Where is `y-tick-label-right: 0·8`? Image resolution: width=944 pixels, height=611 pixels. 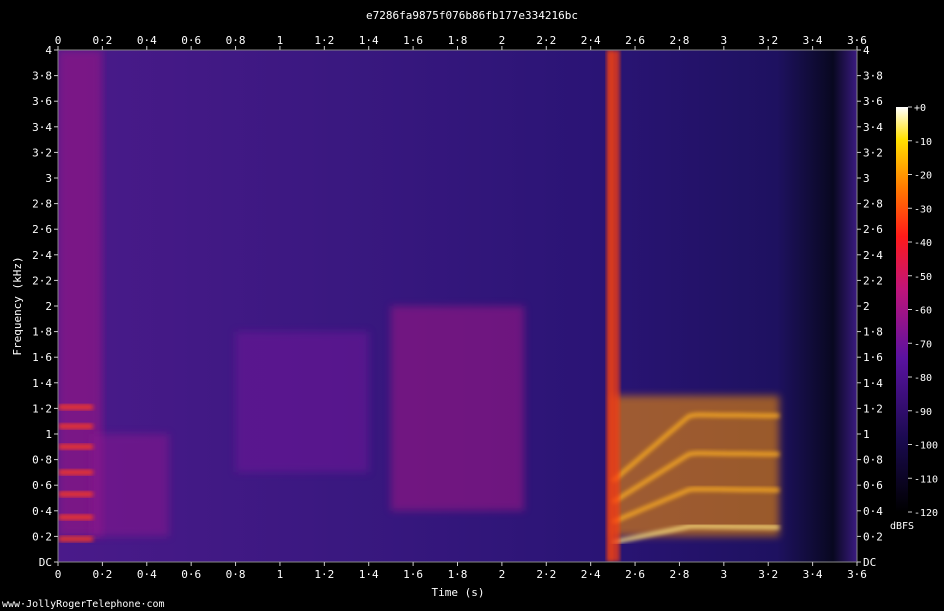 y-tick-label-right: 0·8 is located at coordinates (873, 460).